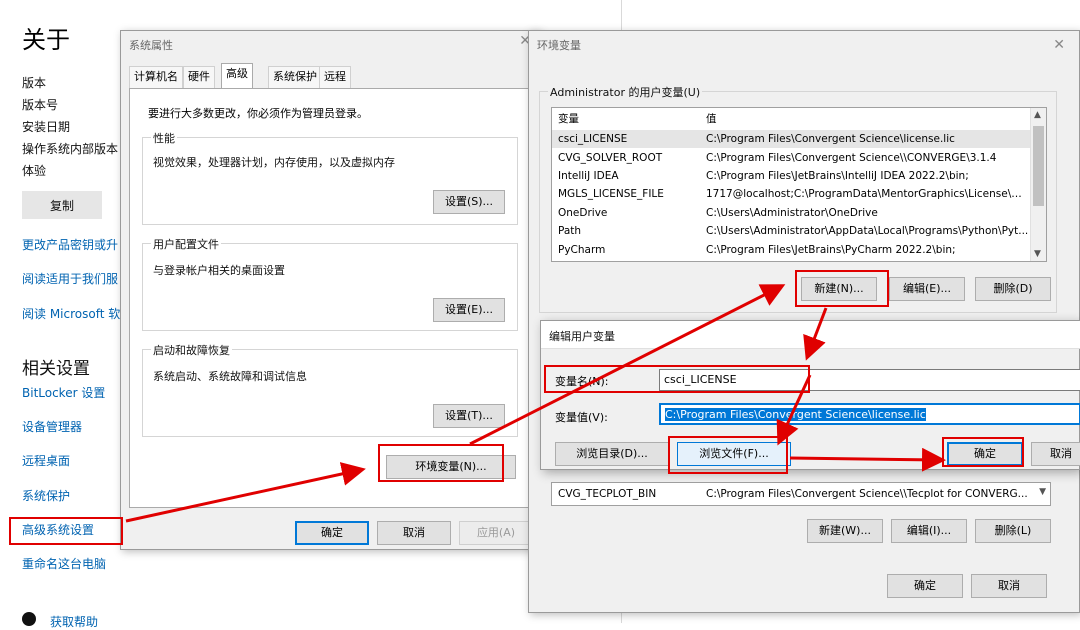  What do you see at coordinates (607, 494) in the screenshot?
I see `row-name: CVG_TECPLOT_BIN` at bounding box center [607, 494].